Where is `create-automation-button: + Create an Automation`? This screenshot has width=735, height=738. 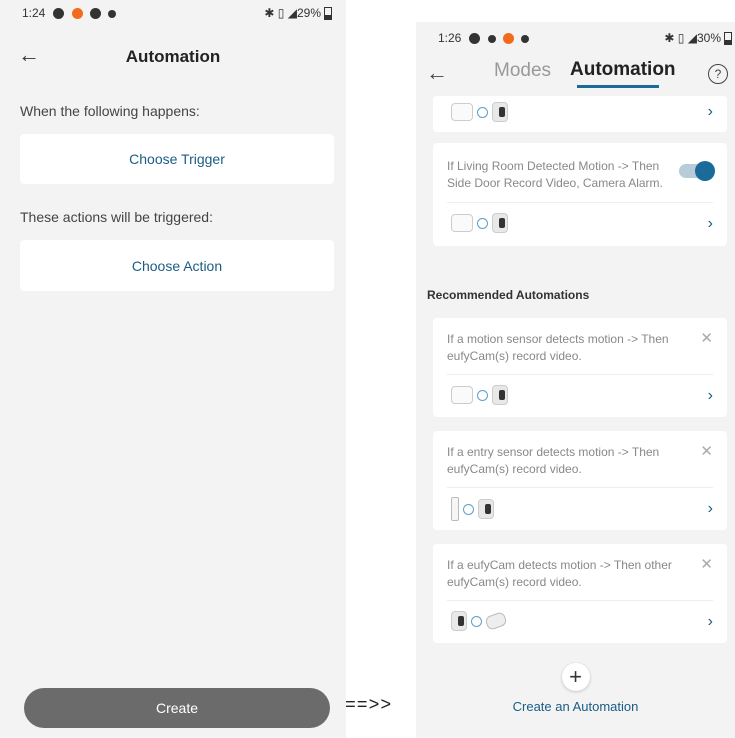 create-automation-button: + Create an Automation is located at coordinates (575, 688).